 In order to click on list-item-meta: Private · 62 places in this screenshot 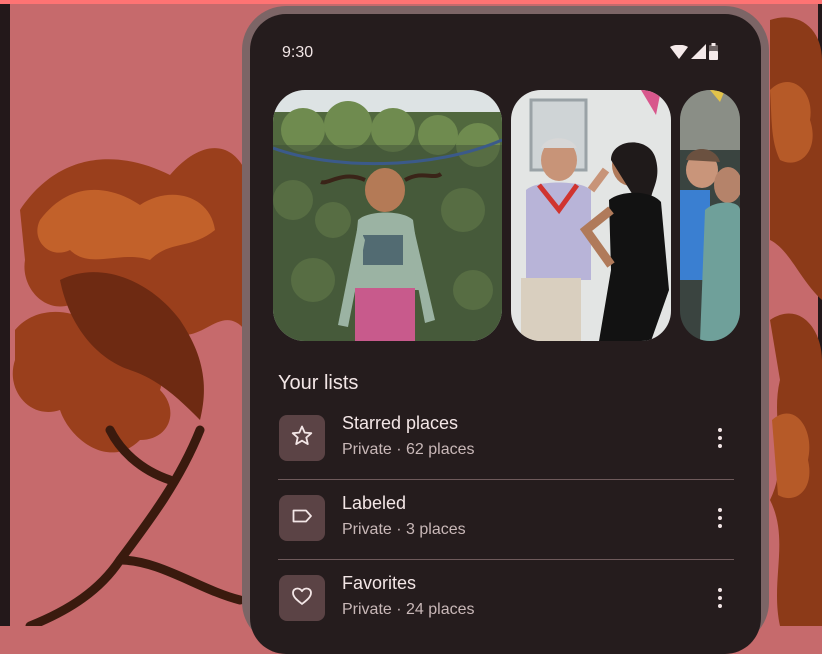, I will do `click(408, 449)`.